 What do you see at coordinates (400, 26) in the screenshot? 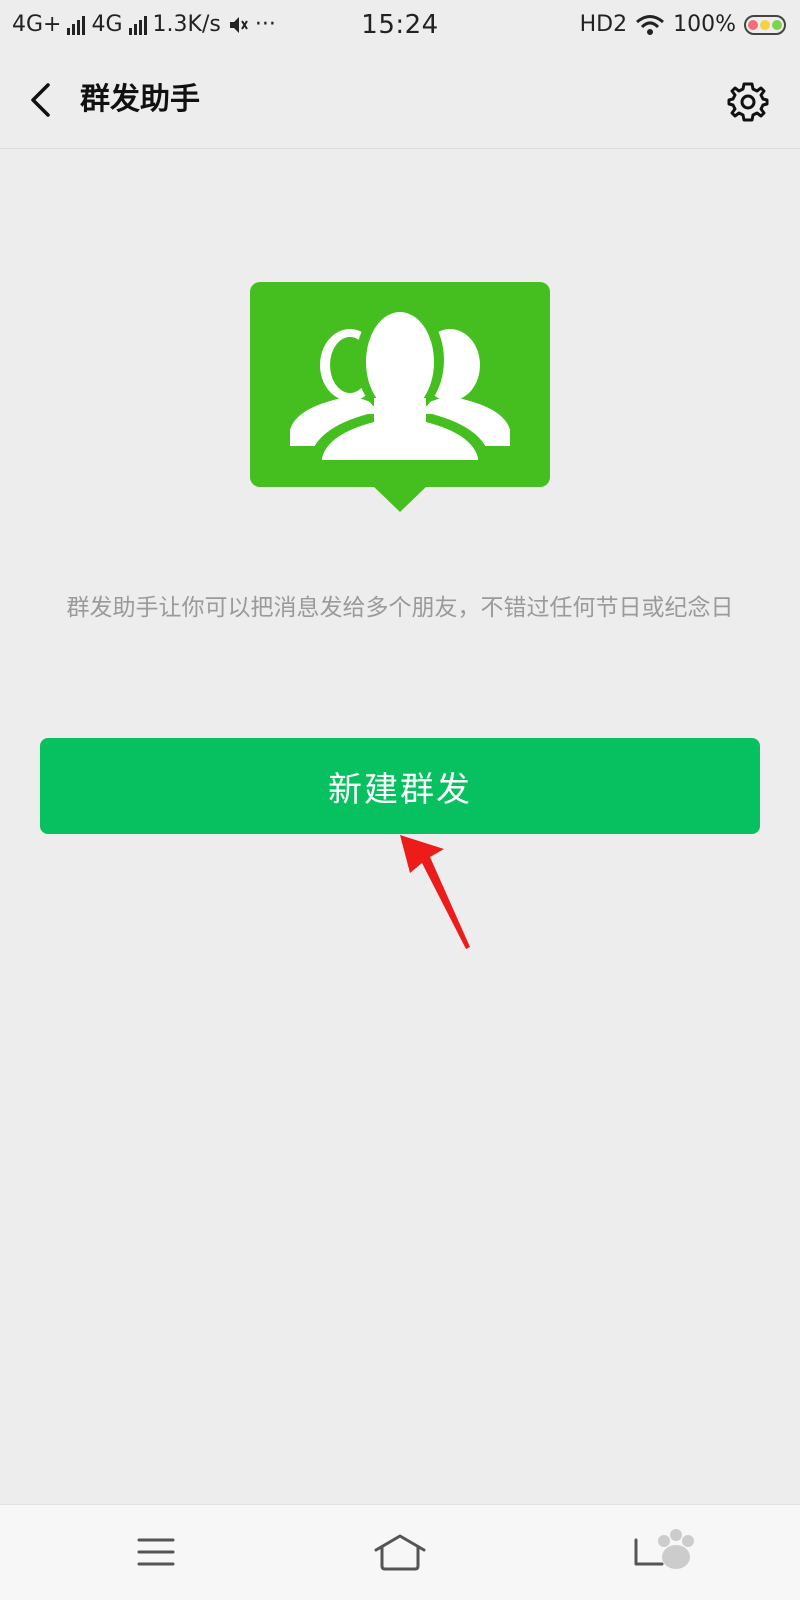
I see `status-bar: 4G+ 4G 1.3K/s ··· 15:24 HD2 100%` at bounding box center [400, 26].